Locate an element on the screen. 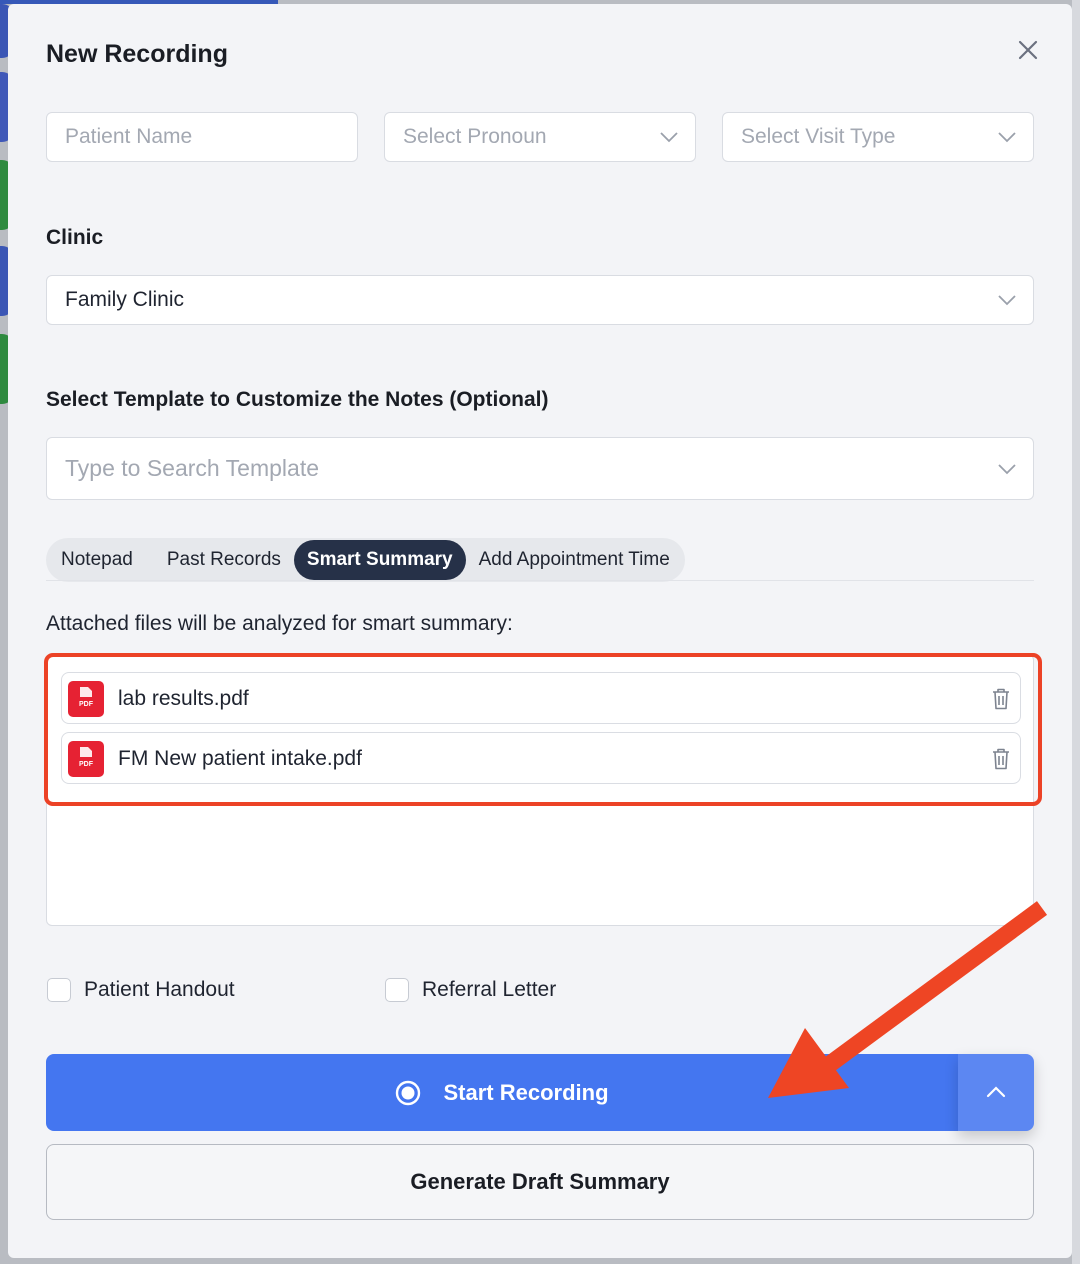  background-panel is located at coordinates (1076, 632).